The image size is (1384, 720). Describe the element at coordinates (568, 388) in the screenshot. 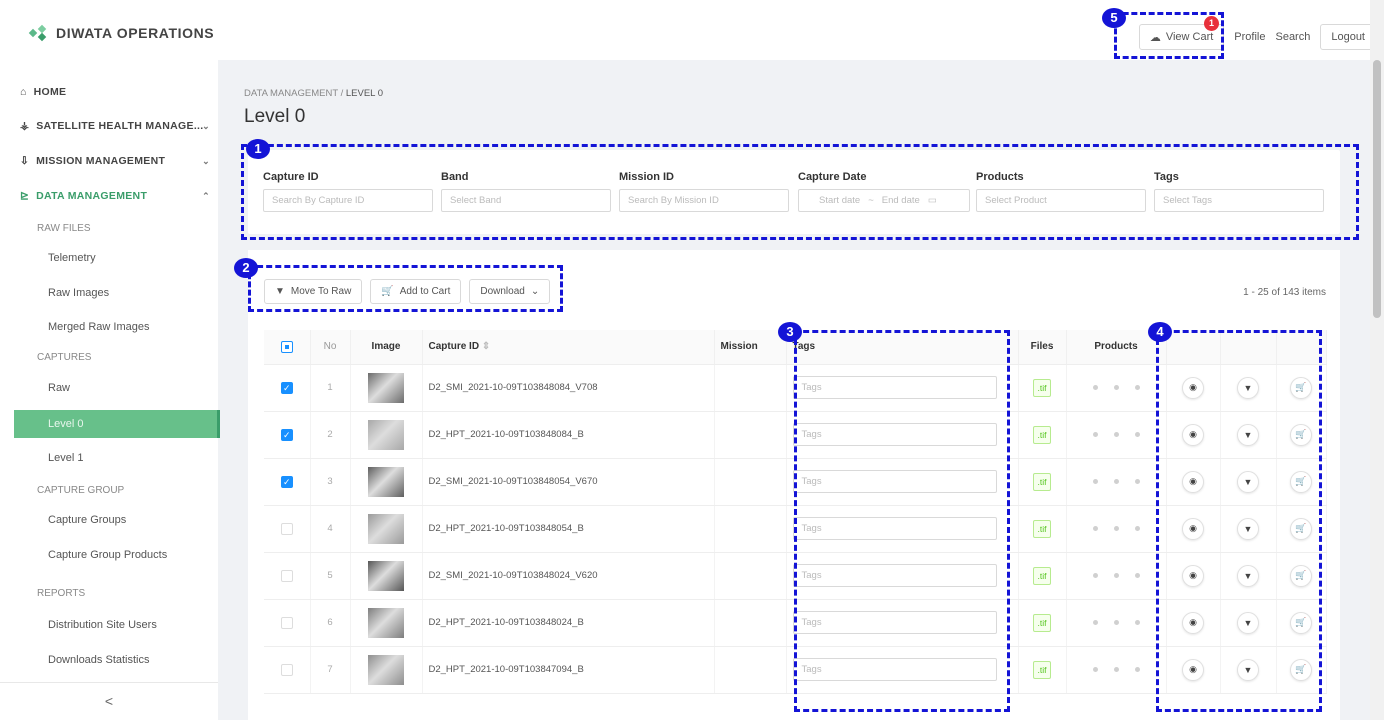

I see `row-capture-id: D2_SMI_2021-10-09T103848084_V708` at that location.